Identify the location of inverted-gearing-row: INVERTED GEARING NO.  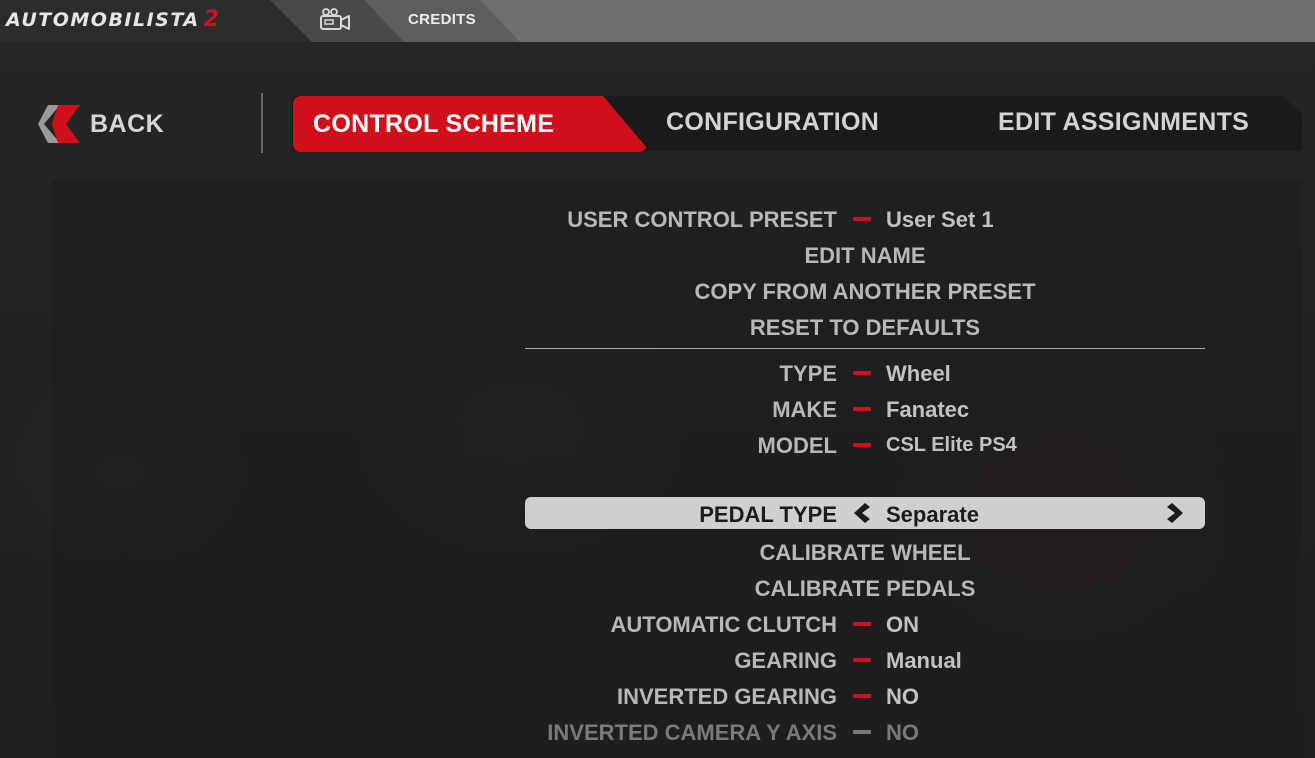
(865, 695).